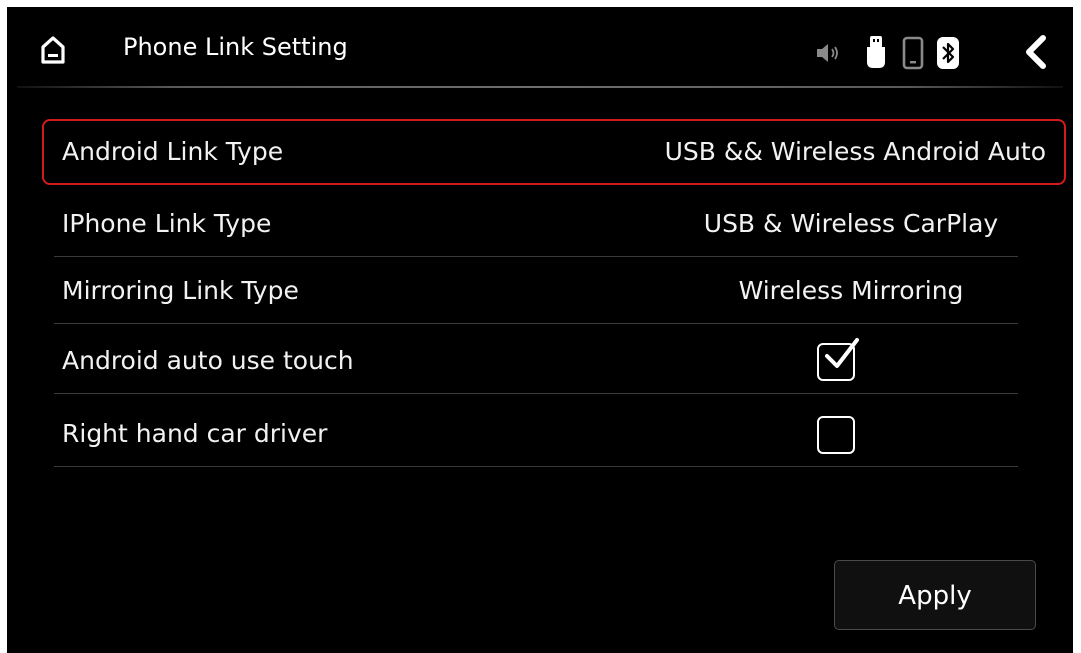 The width and height of the screenshot is (1081, 653). I want to click on bluetooth-icon, so click(948, 53).